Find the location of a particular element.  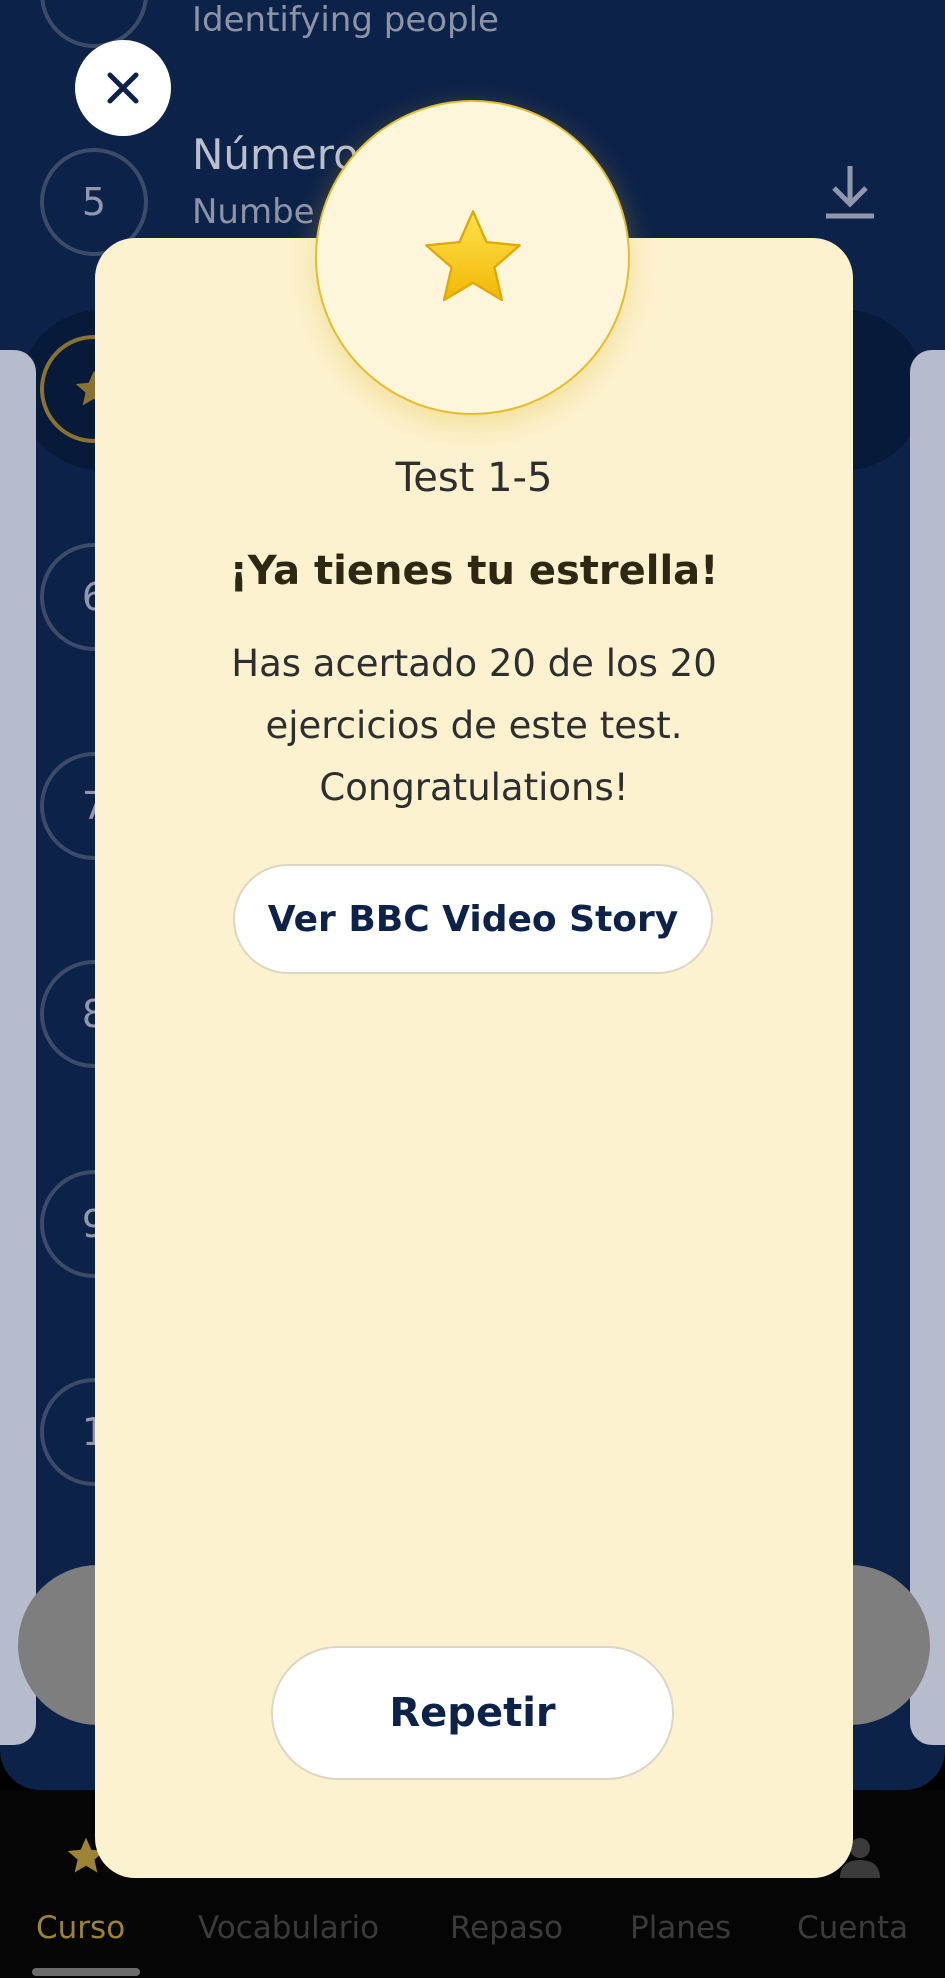

star-badge is located at coordinates (472, 257).